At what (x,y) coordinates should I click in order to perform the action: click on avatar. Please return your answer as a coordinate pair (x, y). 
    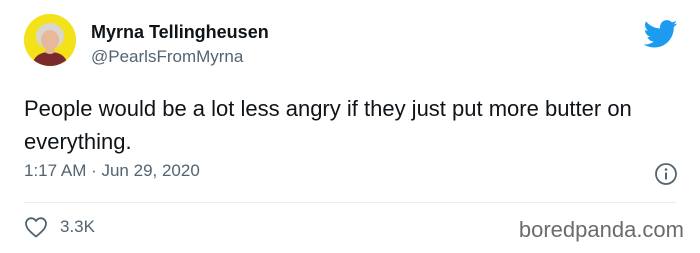
    Looking at the image, I should click on (50, 40).